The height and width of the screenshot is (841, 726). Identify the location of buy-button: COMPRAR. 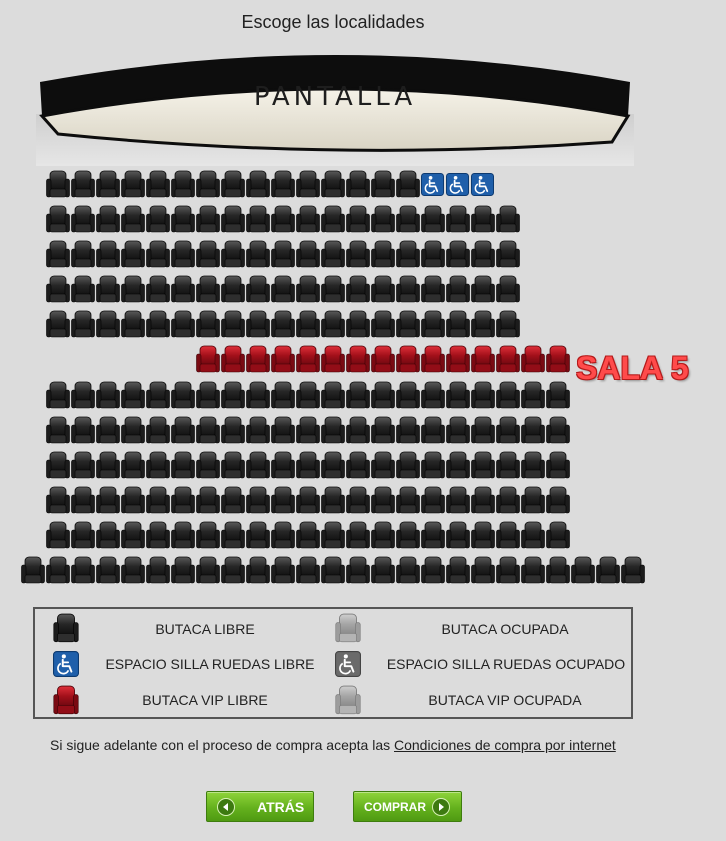
(407, 806).